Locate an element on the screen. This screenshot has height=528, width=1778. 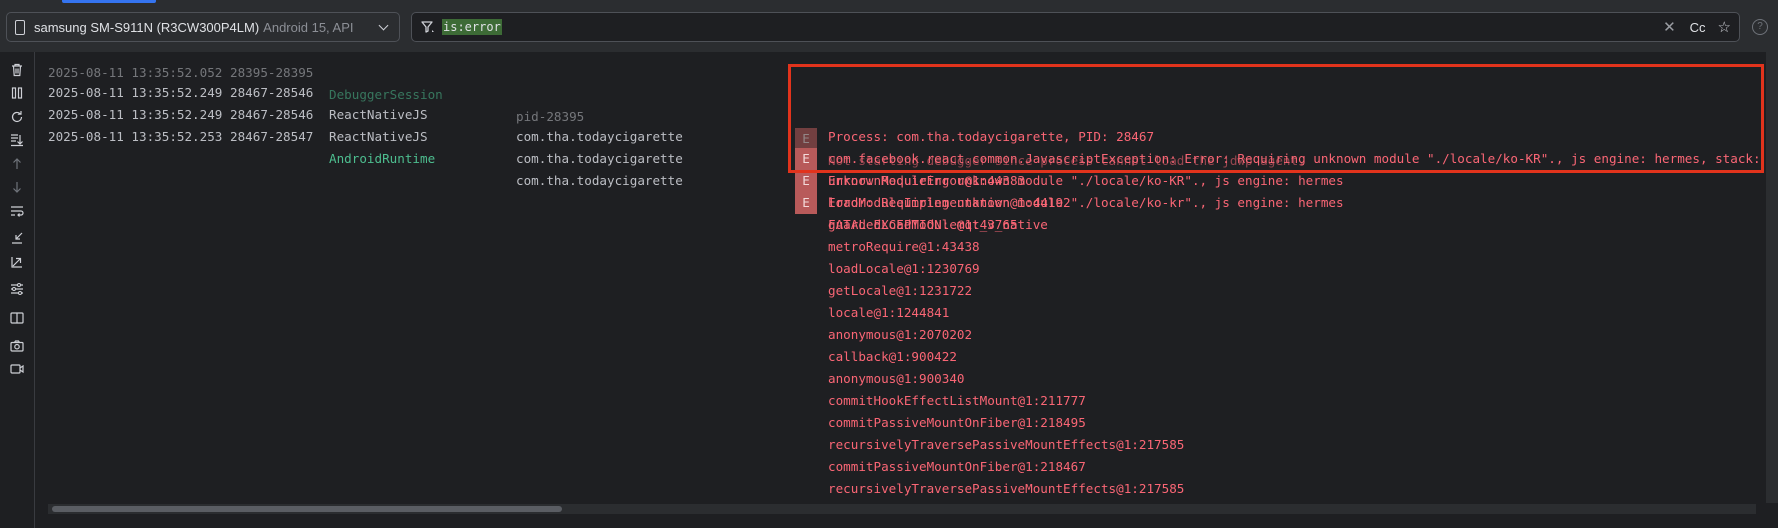
chevron-down-icon is located at coordinates (383, 25).